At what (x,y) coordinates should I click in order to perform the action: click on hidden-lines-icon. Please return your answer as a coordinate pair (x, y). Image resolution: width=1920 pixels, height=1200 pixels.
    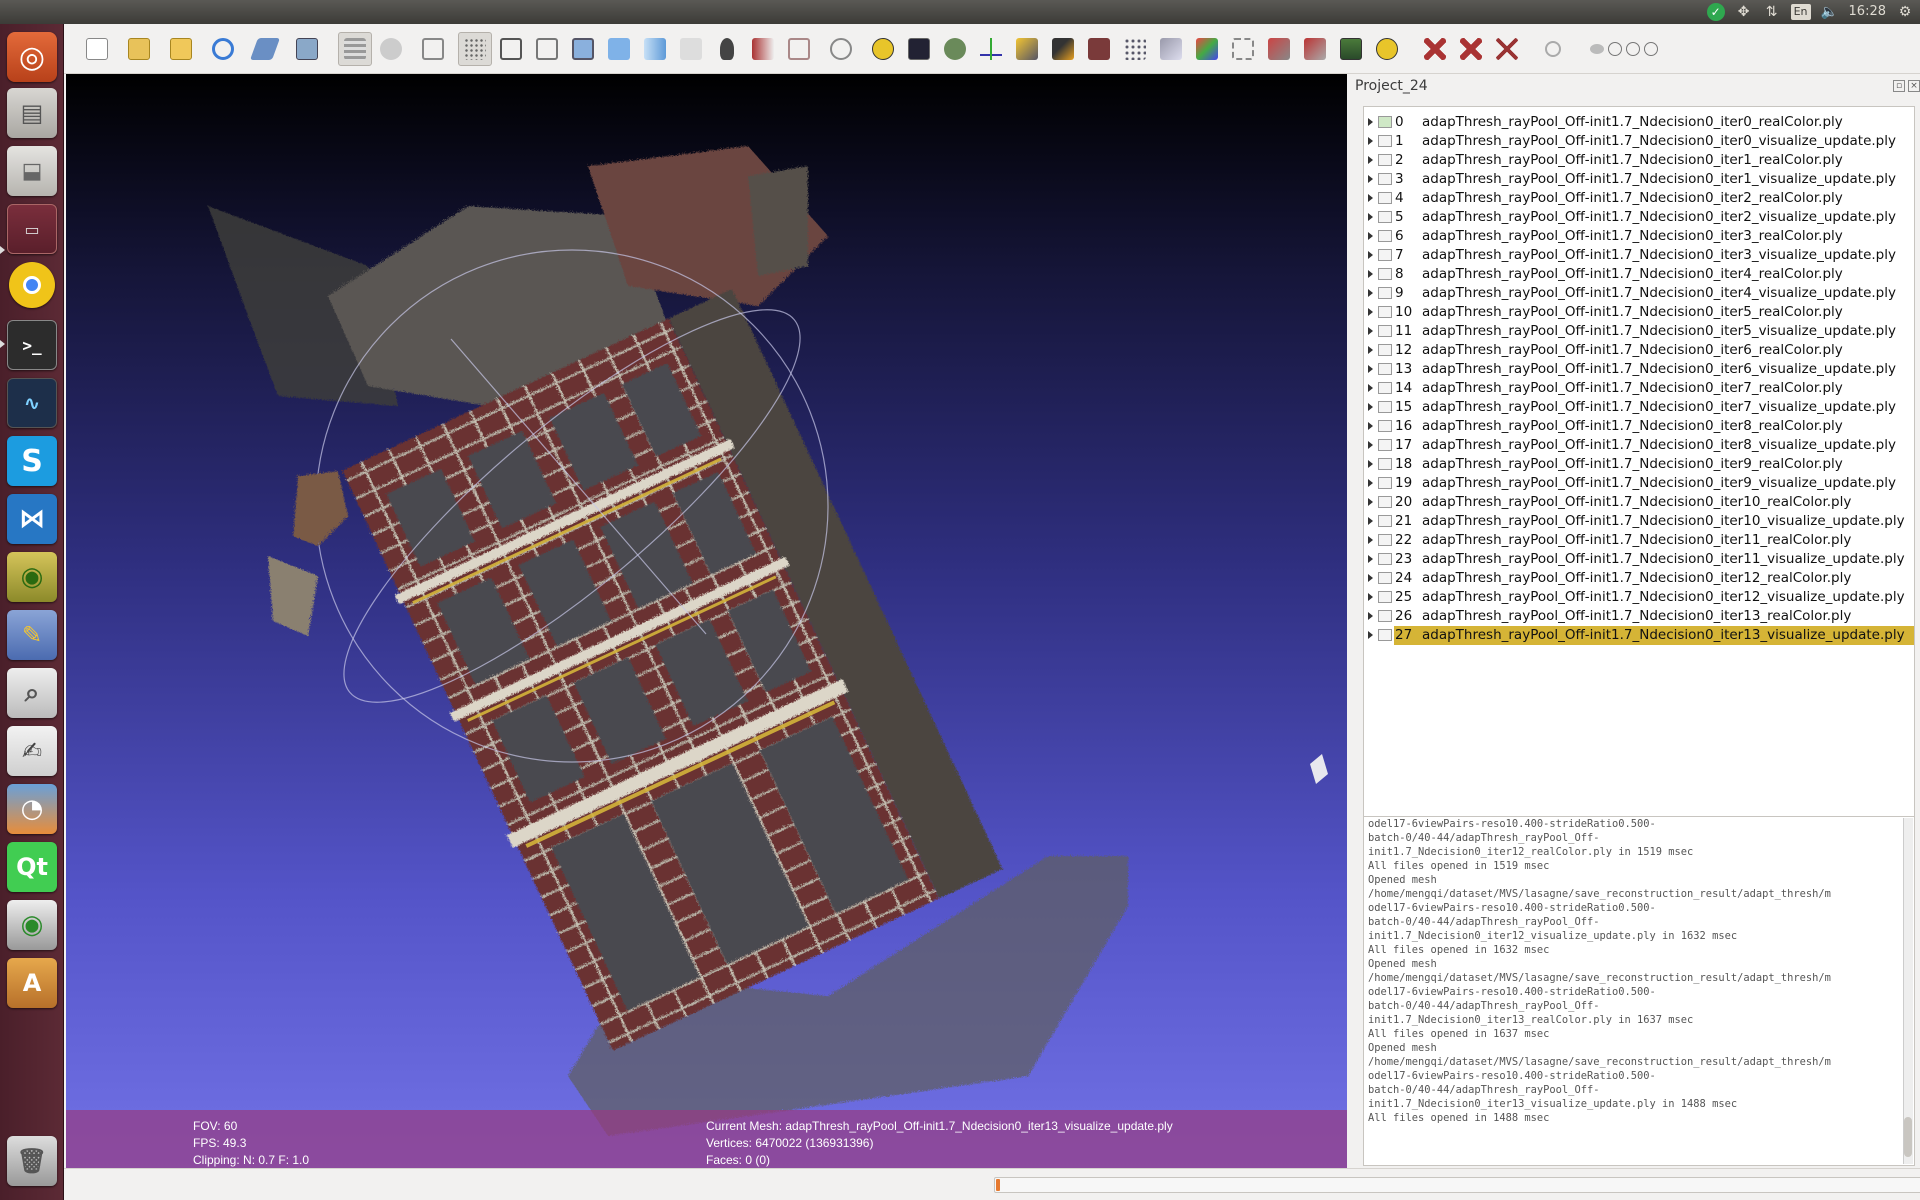
    Looking at the image, I should click on (547, 49).